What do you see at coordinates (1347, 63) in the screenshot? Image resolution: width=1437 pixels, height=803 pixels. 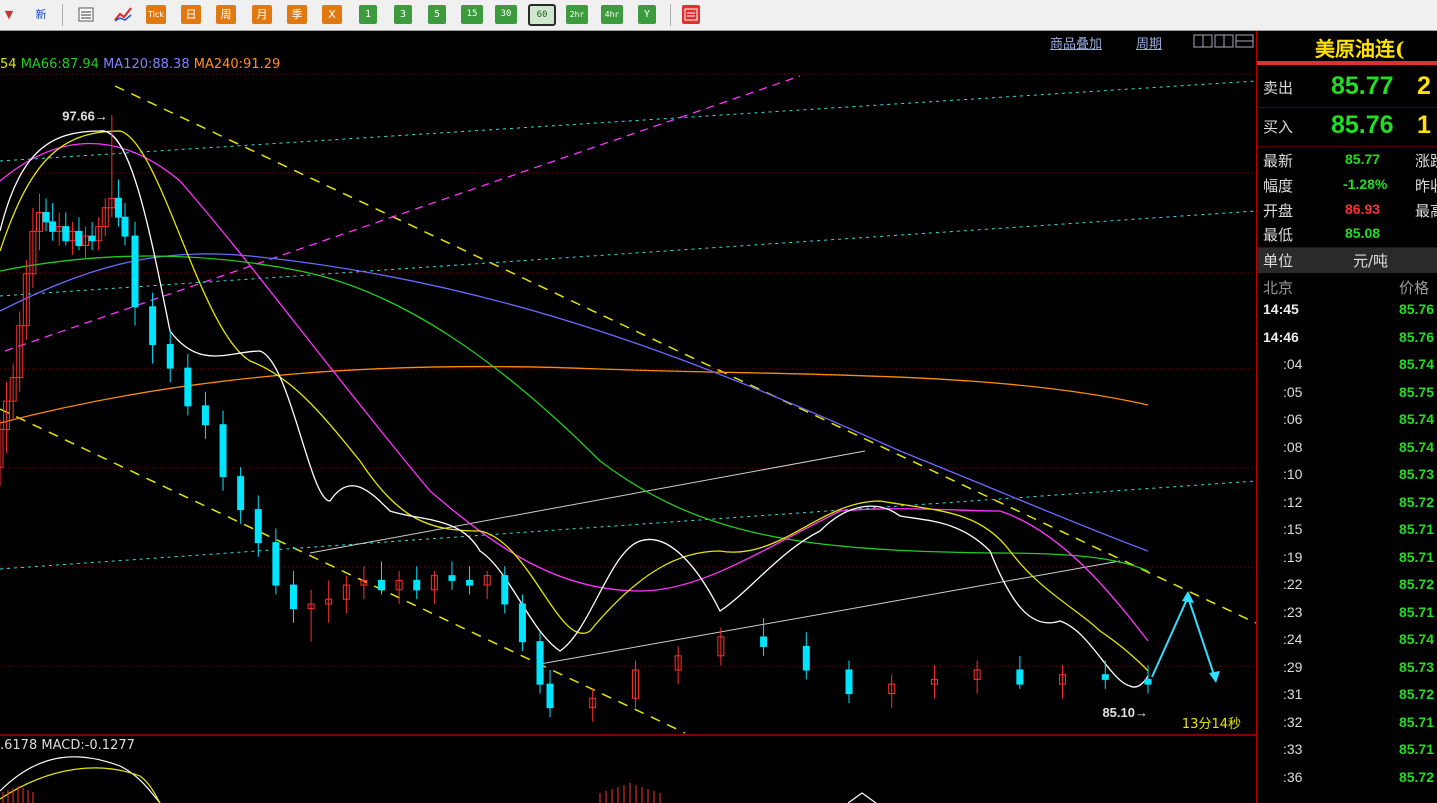 I see `title-underline` at bounding box center [1347, 63].